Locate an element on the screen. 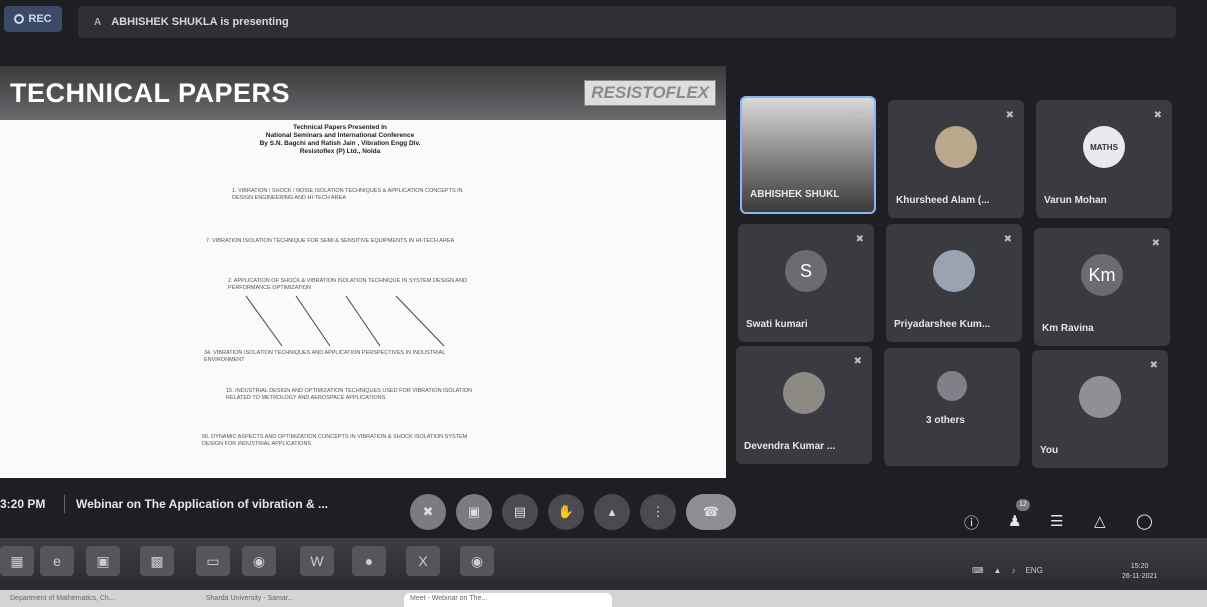 Image resolution: width=1207 pixels, height=607 pixels. participant-name: 3 others is located at coordinates (945, 420).